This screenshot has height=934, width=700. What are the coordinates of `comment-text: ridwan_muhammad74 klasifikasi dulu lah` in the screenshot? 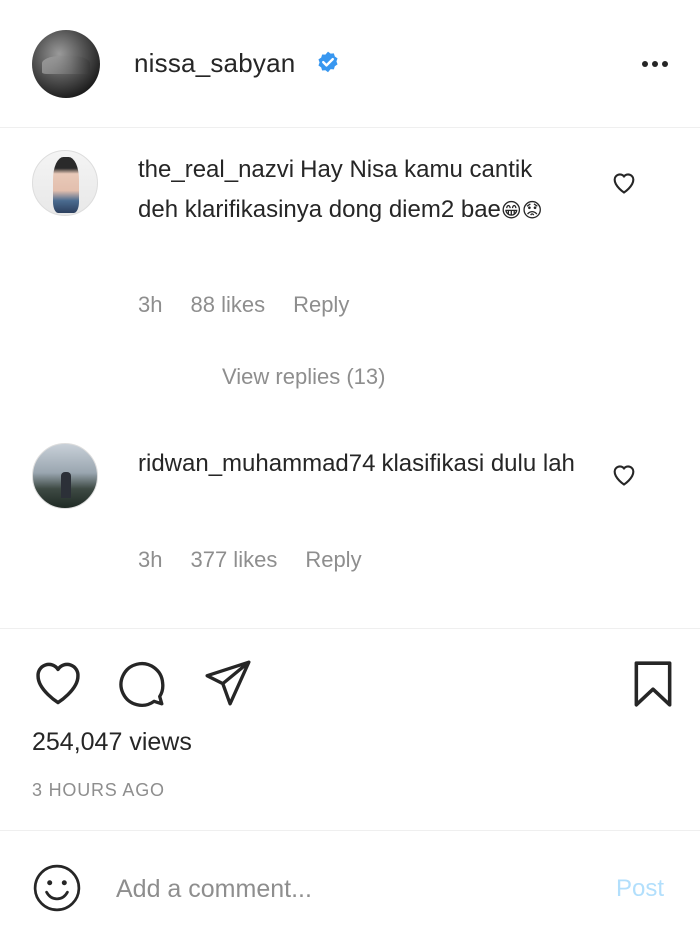 It's located at (358, 464).